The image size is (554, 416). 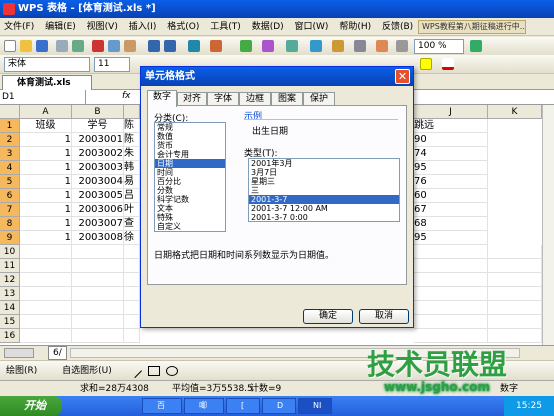 What do you see at coordinates (98, 46) in the screenshot?
I see `cut-icon` at bounding box center [98, 46].